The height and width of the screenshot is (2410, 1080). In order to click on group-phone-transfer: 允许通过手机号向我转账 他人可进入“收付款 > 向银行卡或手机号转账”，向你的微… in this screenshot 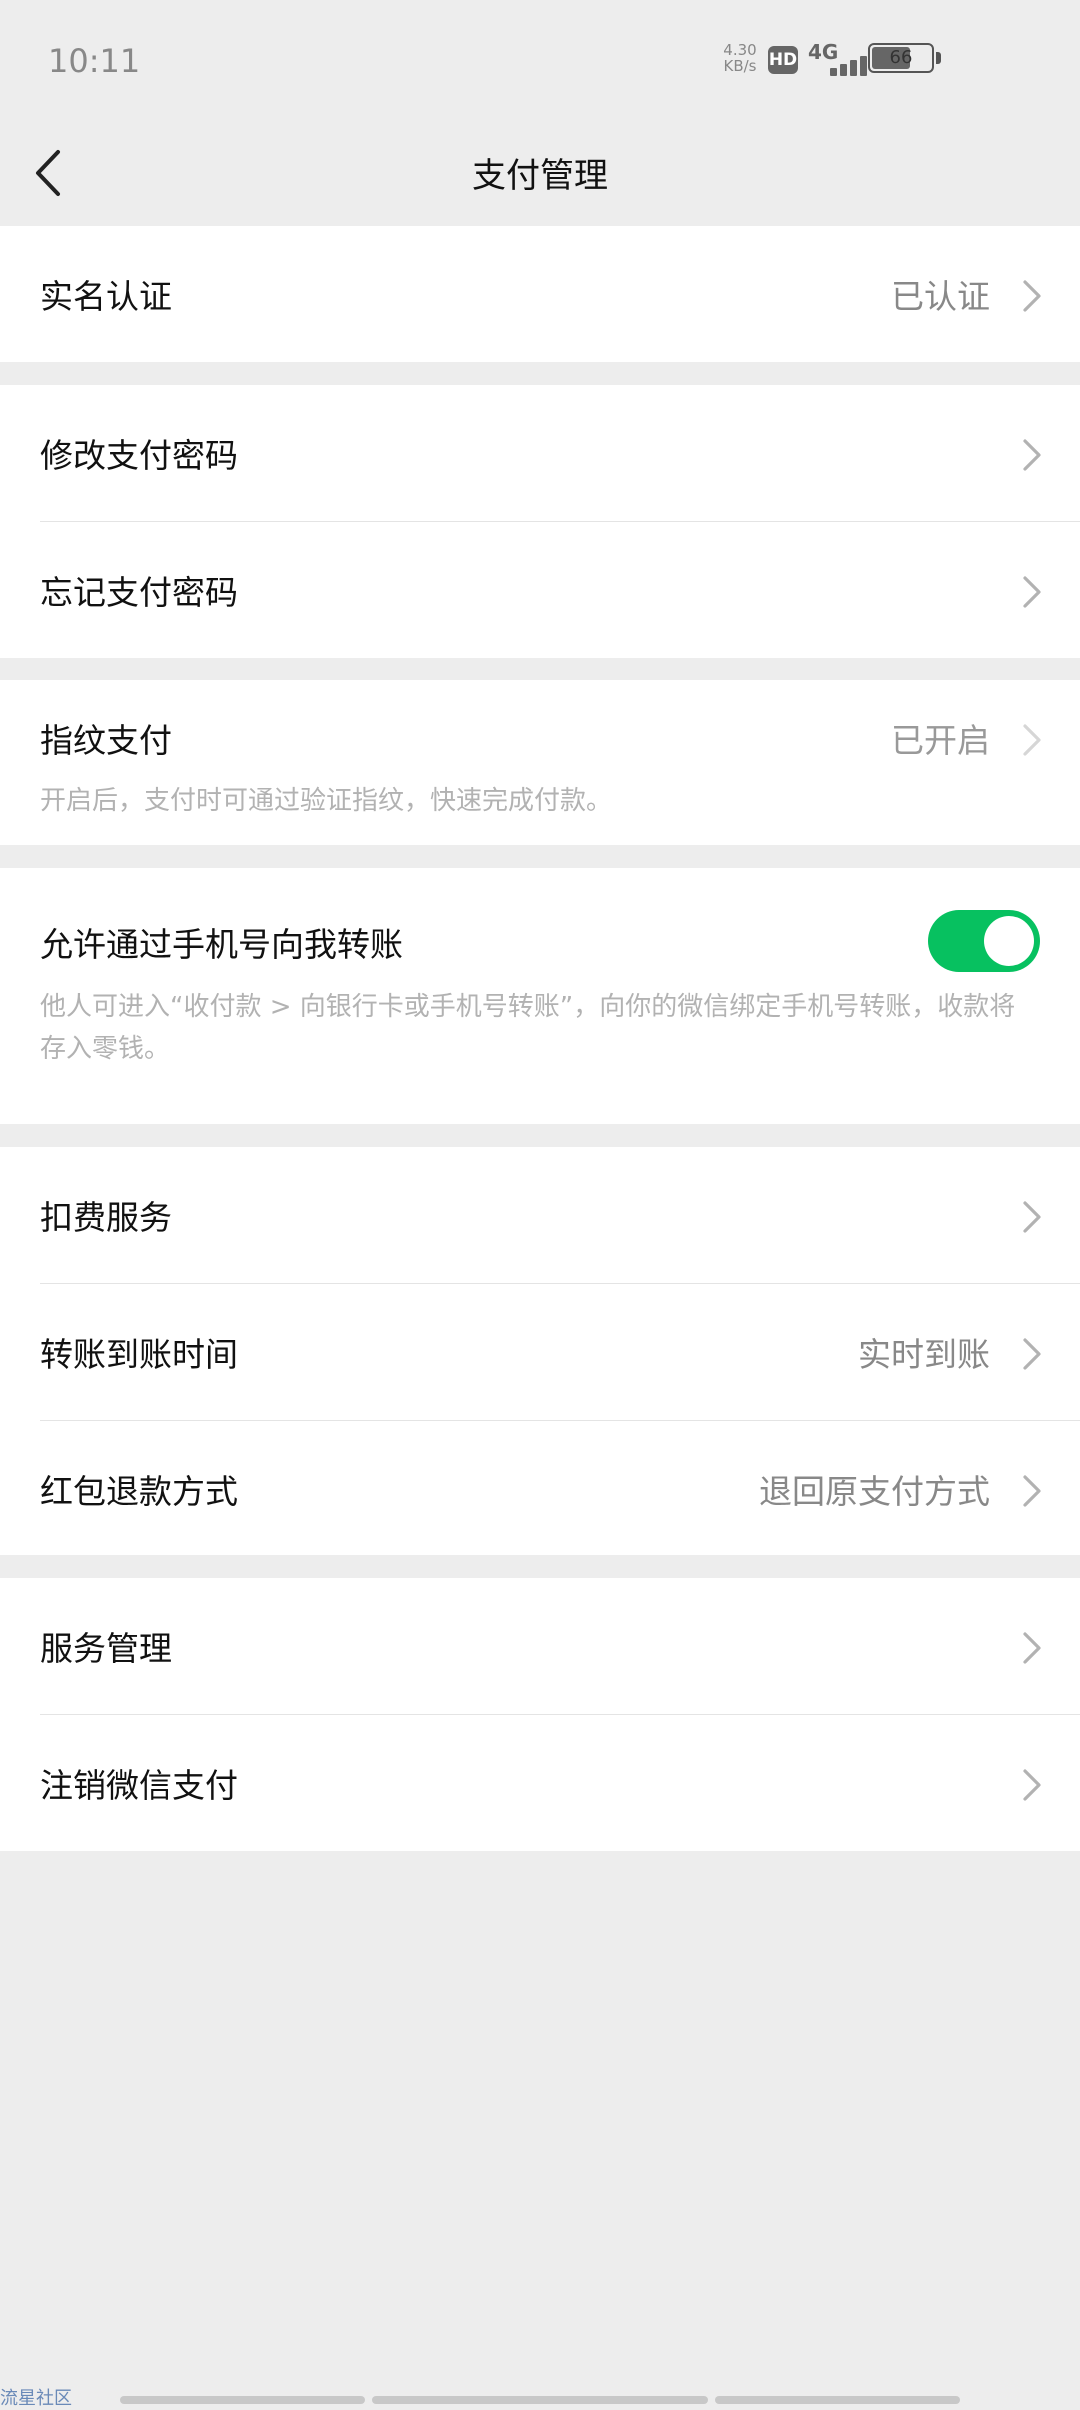, I will do `click(540, 996)`.